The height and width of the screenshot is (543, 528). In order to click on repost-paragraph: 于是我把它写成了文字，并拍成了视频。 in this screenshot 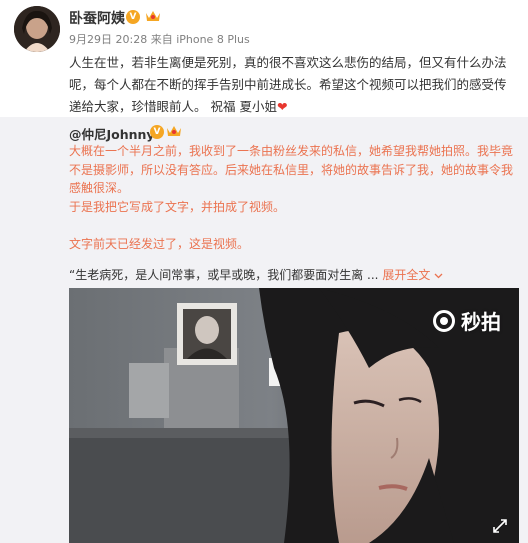, I will do `click(177, 206)`.